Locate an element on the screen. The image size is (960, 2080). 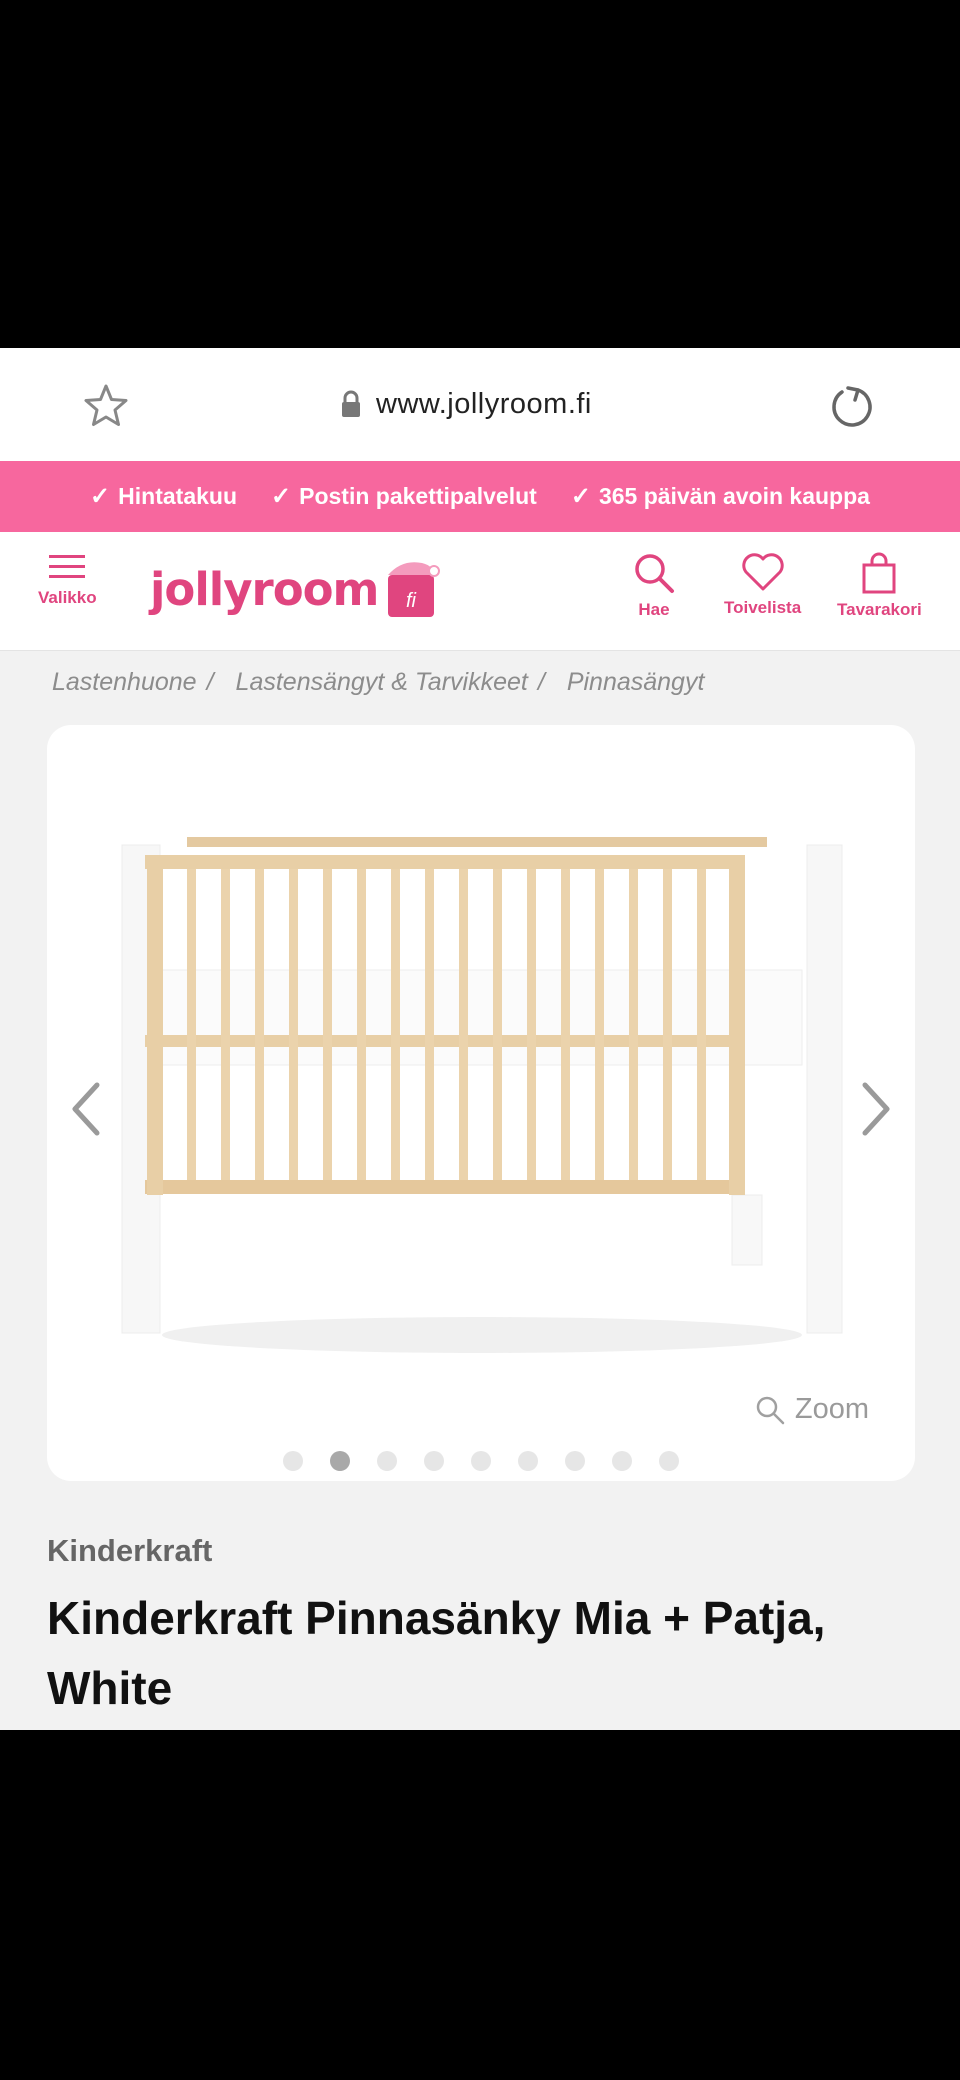
lock-icon is located at coordinates (351, 403).